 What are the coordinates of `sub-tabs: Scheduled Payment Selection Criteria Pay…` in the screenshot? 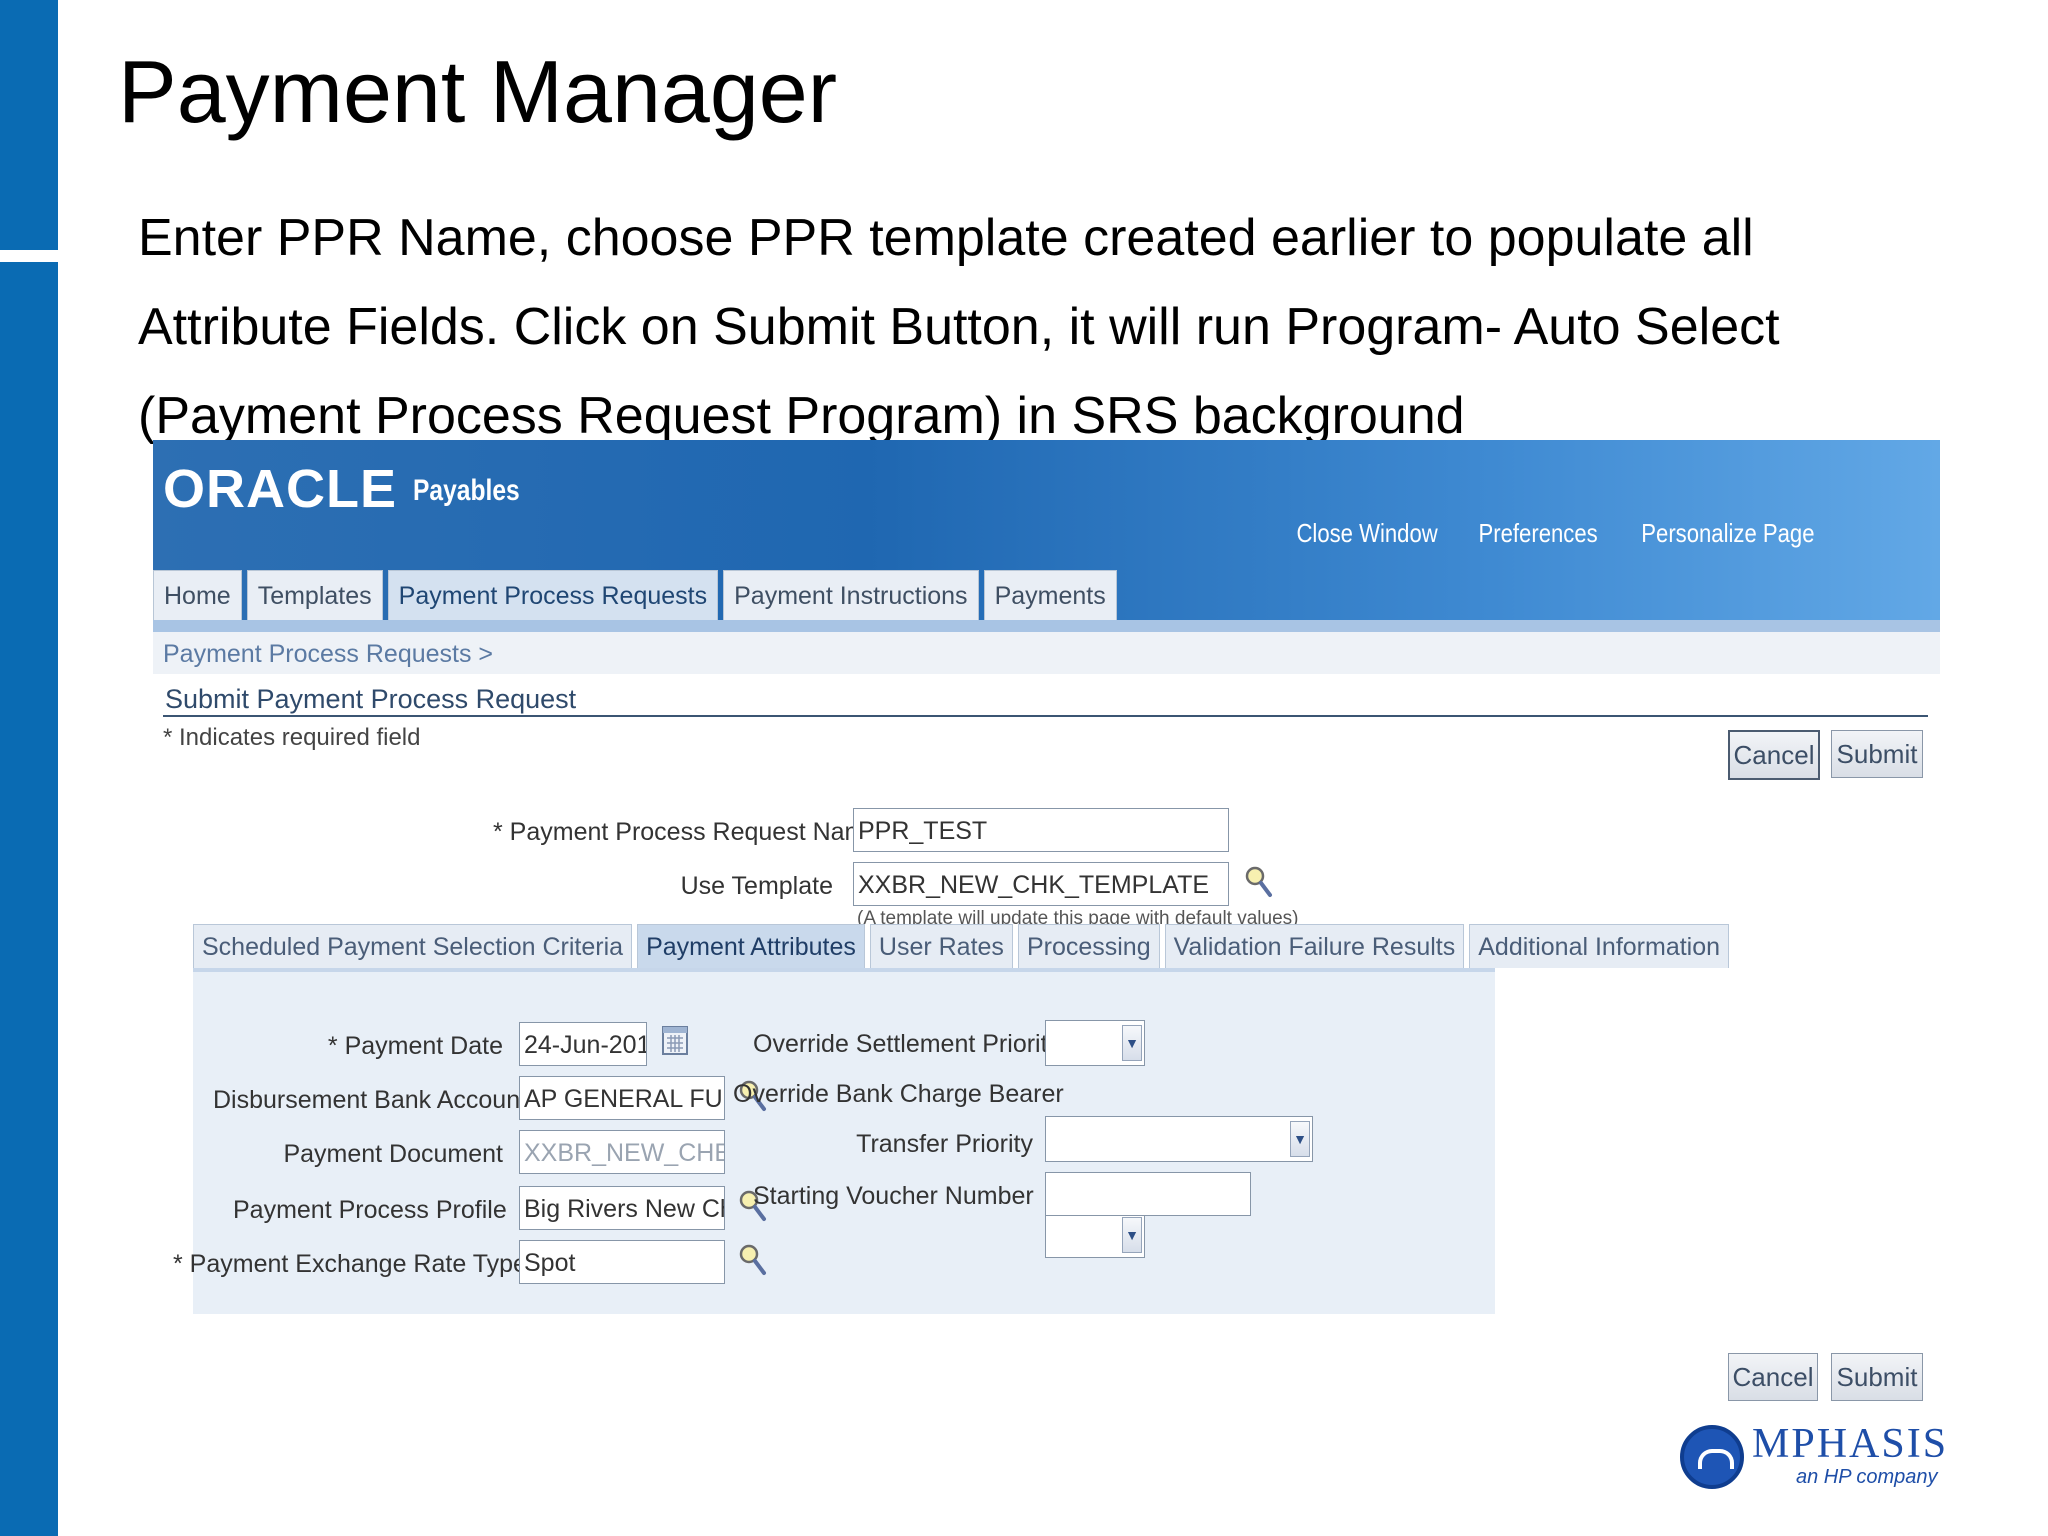 It's located at (961, 946).